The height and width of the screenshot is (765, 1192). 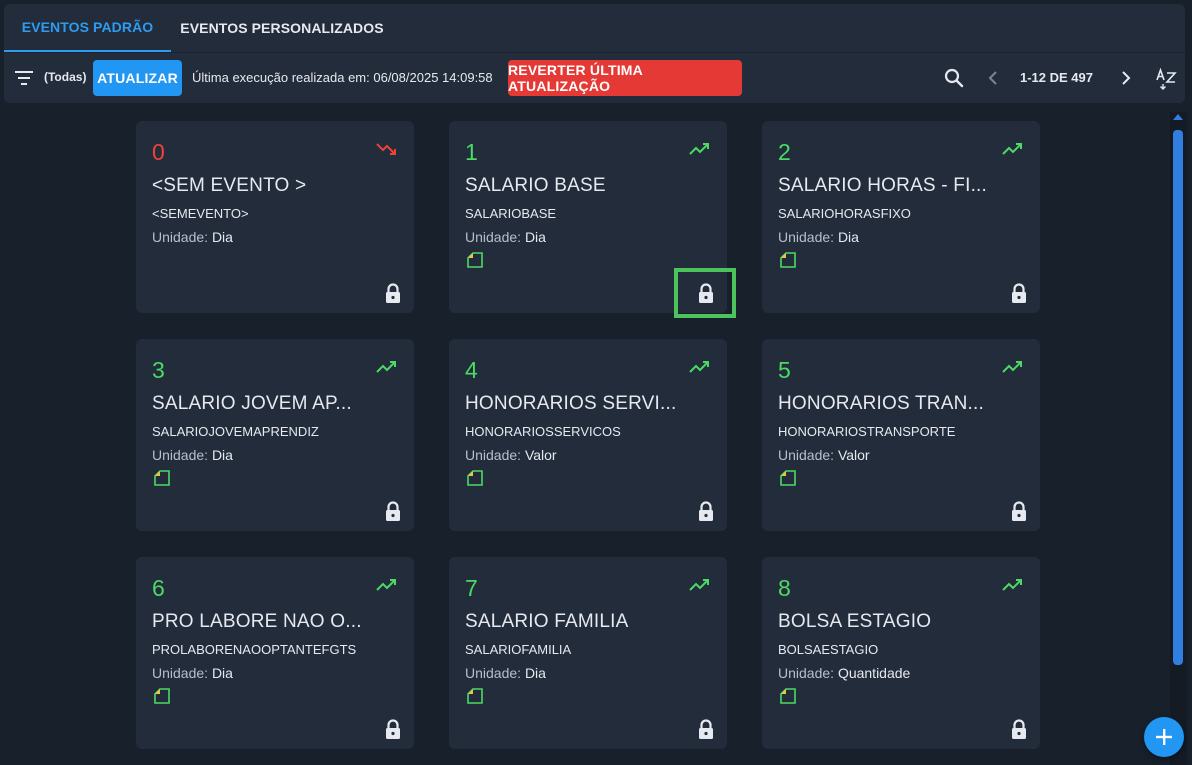 I want to click on event-code: HONORARIOSTRANSPORTE, so click(x=867, y=431).